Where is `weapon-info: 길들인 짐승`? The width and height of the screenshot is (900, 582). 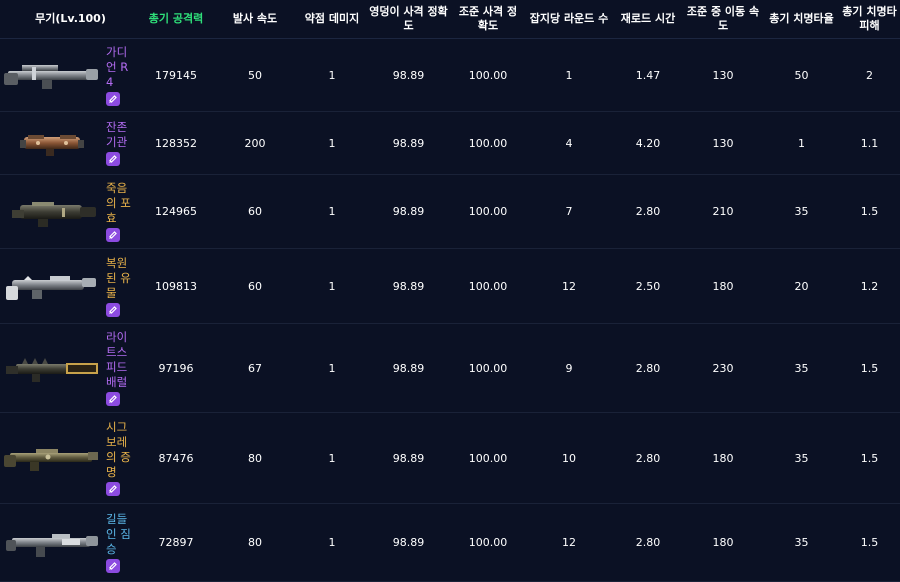
weapon-info: 길들인 짐승 is located at coordinates (71, 542).